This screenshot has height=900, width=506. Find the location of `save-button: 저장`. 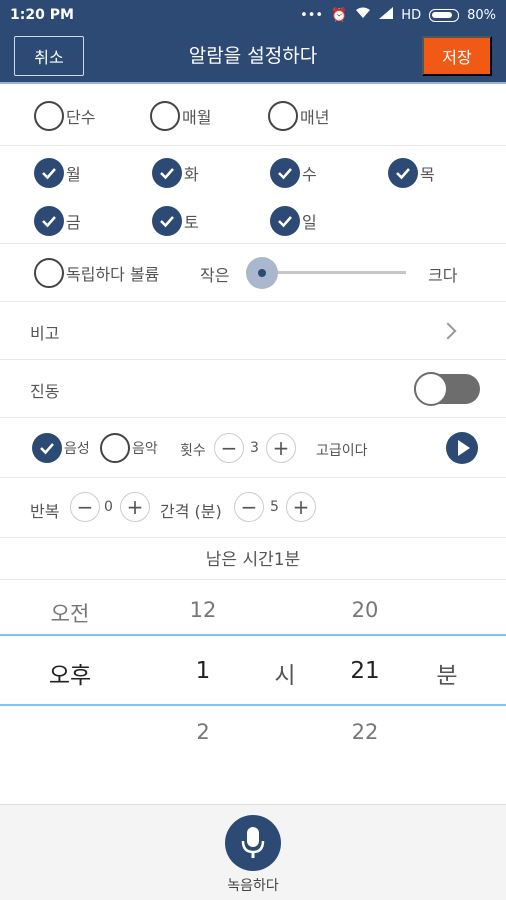

save-button: 저장 is located at coordinates (457, 56).